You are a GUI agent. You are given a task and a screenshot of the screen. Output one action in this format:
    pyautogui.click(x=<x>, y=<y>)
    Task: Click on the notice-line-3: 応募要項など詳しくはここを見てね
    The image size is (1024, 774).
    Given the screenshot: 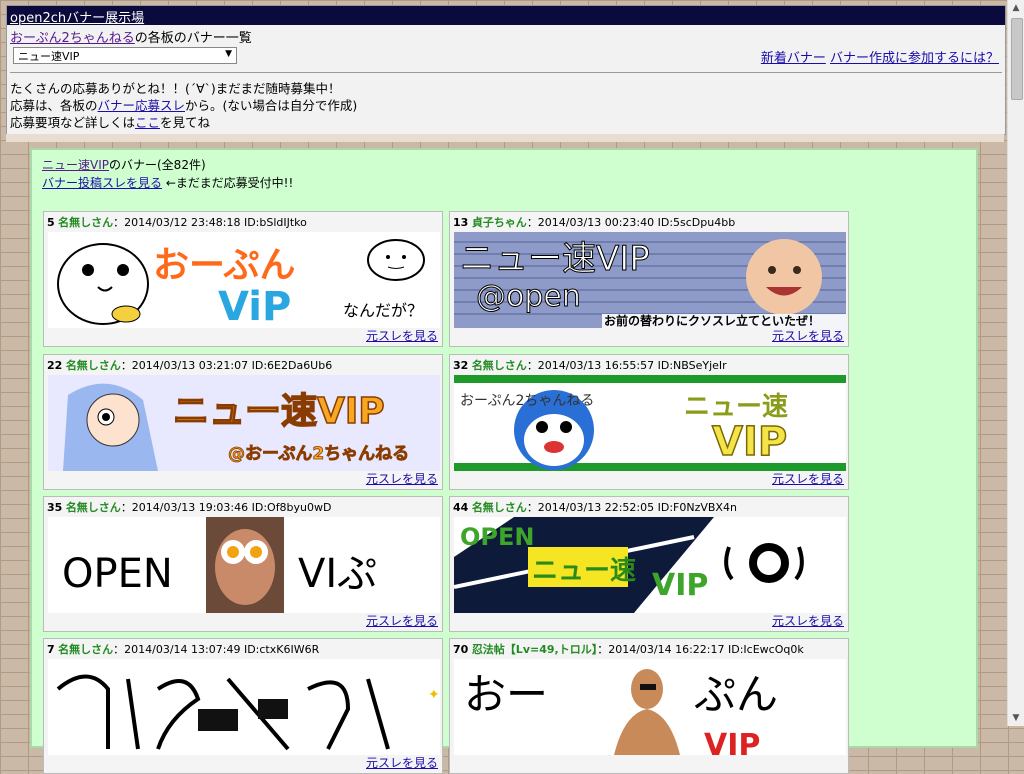 What is the action you would take?
    pyautogui.click(x=183, y=122)
    